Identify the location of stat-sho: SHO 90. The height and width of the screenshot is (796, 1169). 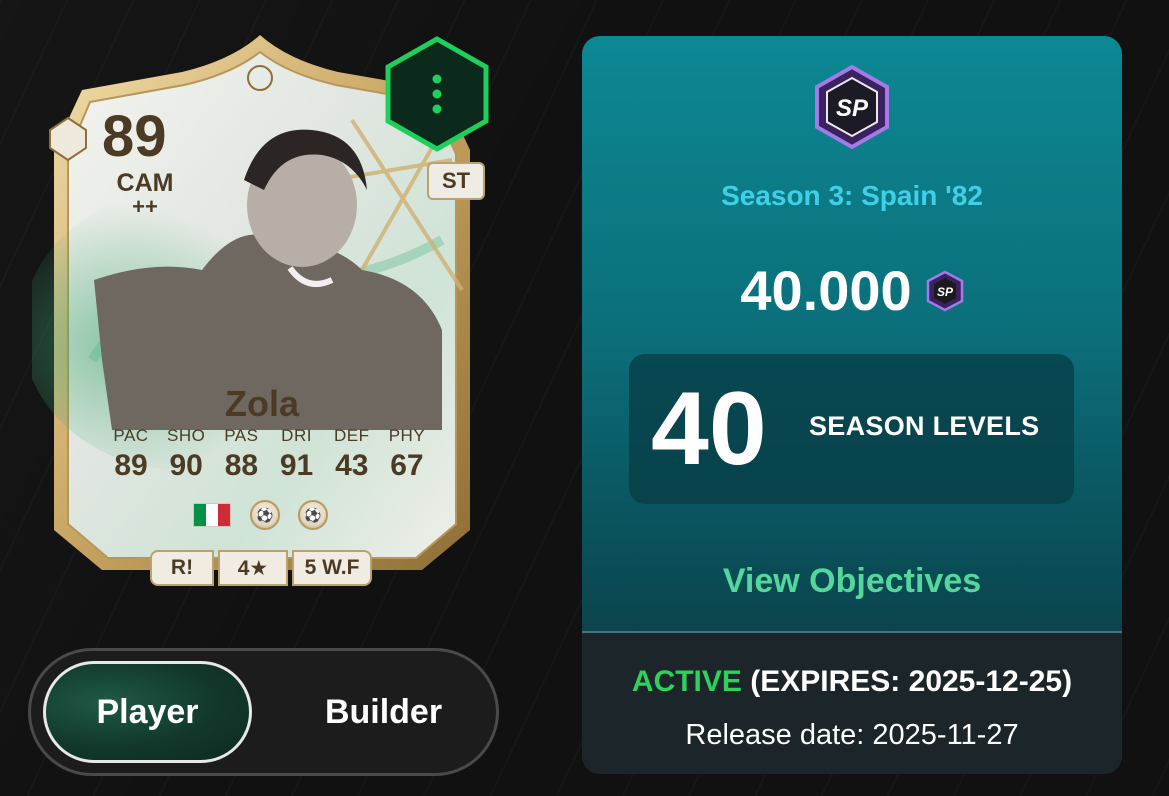
(186, 456).